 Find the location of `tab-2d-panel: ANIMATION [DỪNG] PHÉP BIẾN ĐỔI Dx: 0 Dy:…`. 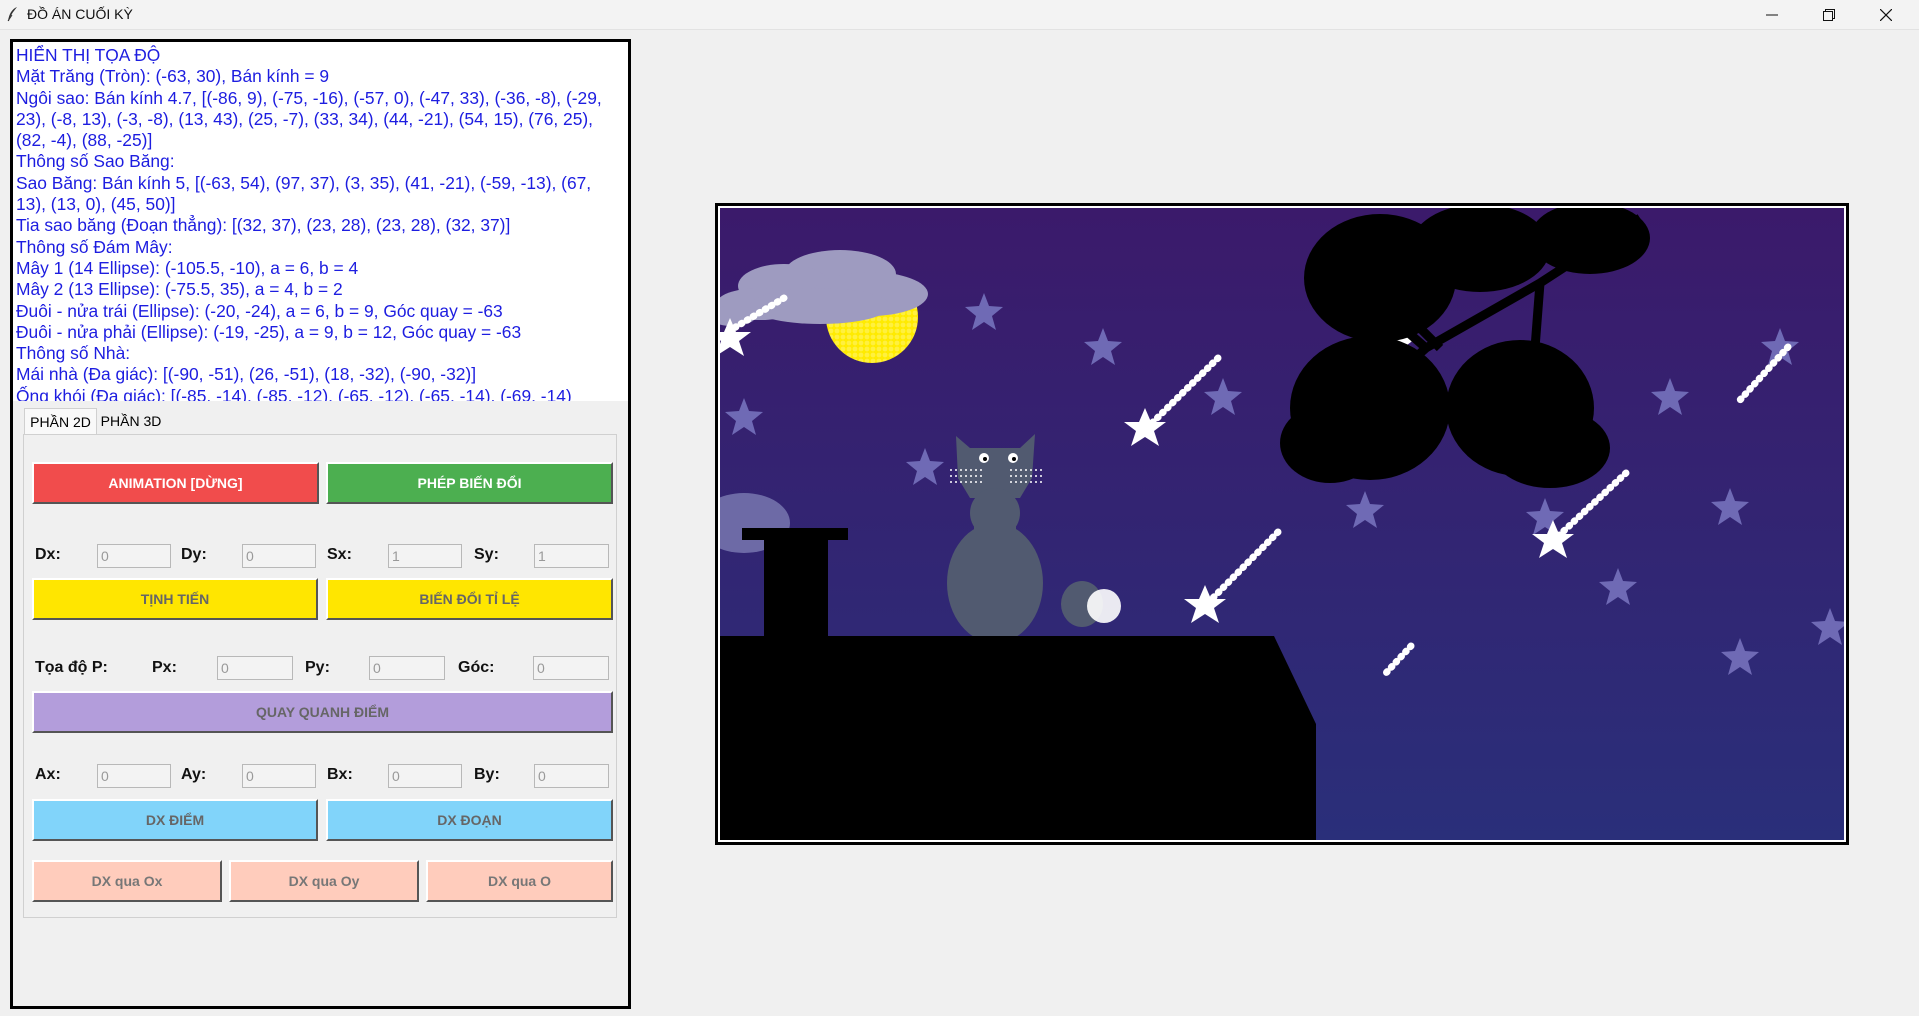

tab-2d-panel: ANIMATION [DỪNG] PHÉP BIẾN ĐỔI Dx: 0 Dy:… is located at coordinates (320, 676).